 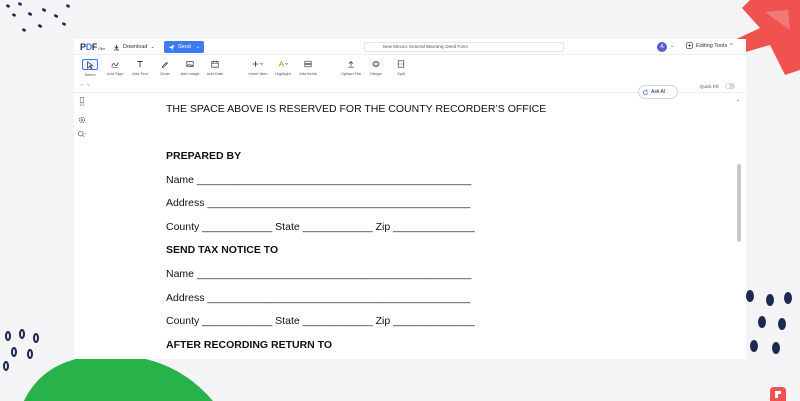 What do you see at coordinates (82, 102) in the screenshot?
I see `pages-button: 1/3` at bounding box center [82, 102].